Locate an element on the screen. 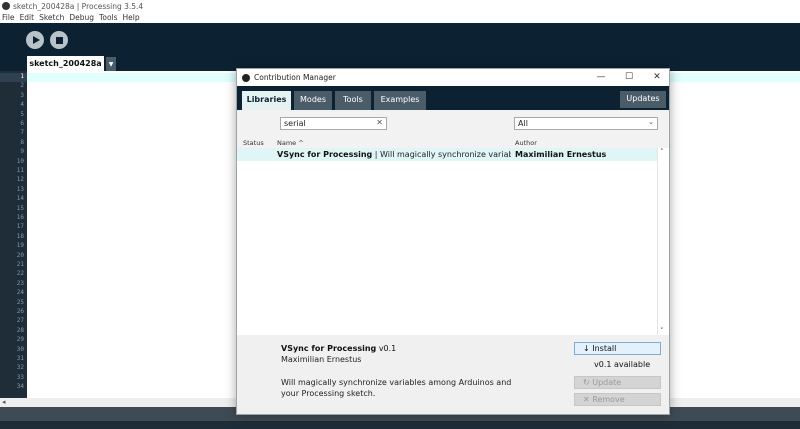  dialog-tab-bar: Libraries Modes Tools Examples Updates is located at coordinates (453, 98).